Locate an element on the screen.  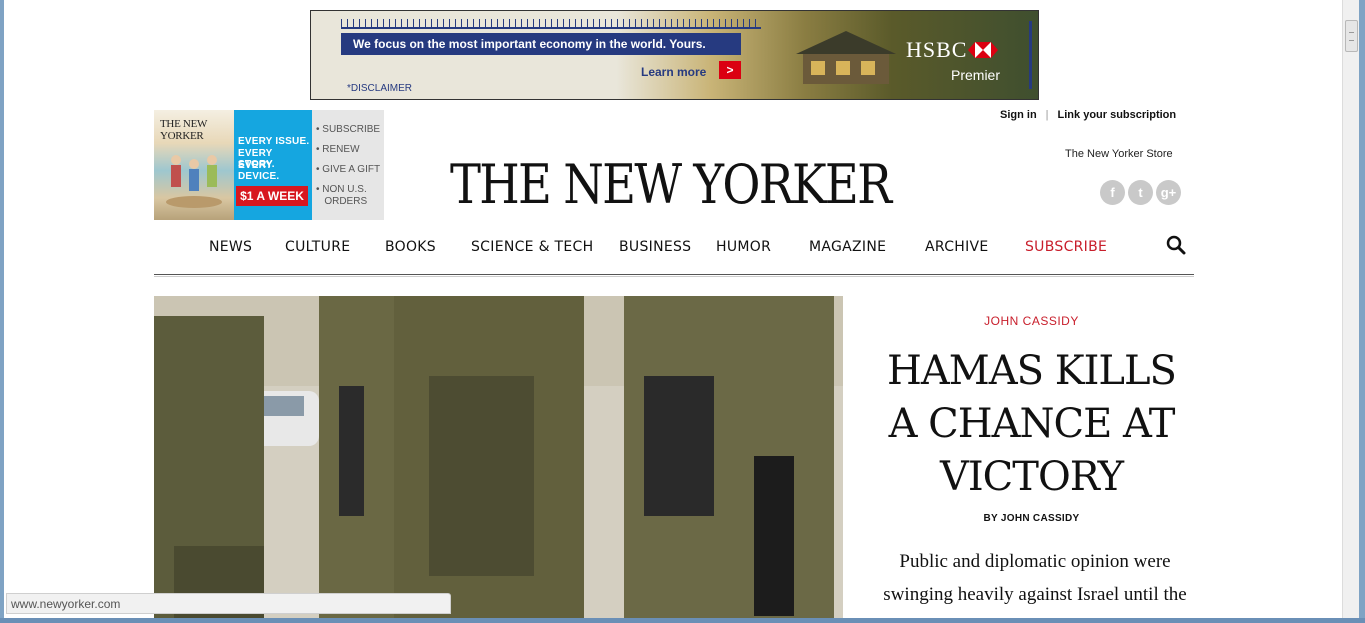
author-kicker-link: JOHN CASSIDY is located at coordinates (1031, 321).